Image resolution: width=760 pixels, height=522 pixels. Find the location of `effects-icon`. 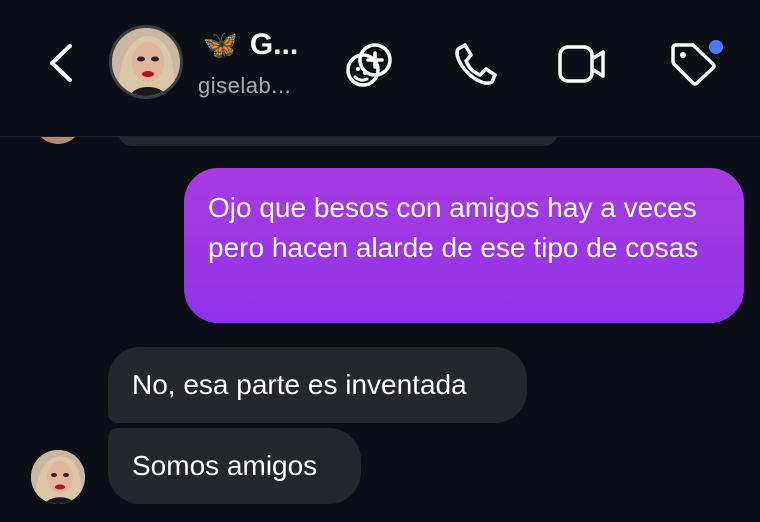

effects-icon is located at coordinates (369, 65).